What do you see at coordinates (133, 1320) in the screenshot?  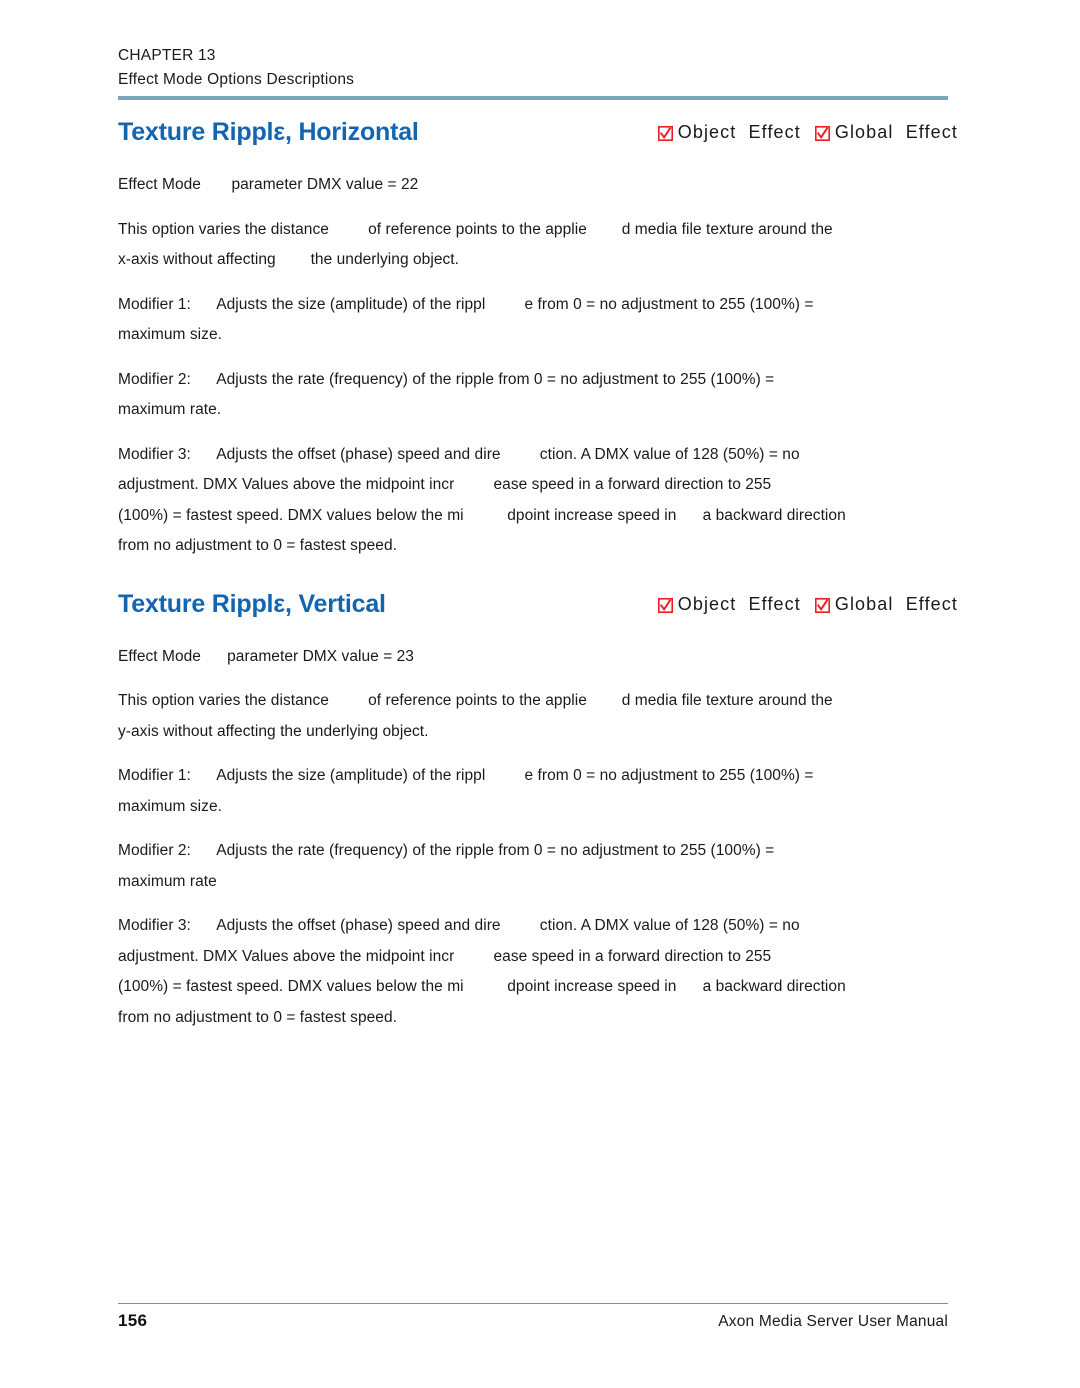 I see `page-number: 156` at bounding box center [133, 1320].